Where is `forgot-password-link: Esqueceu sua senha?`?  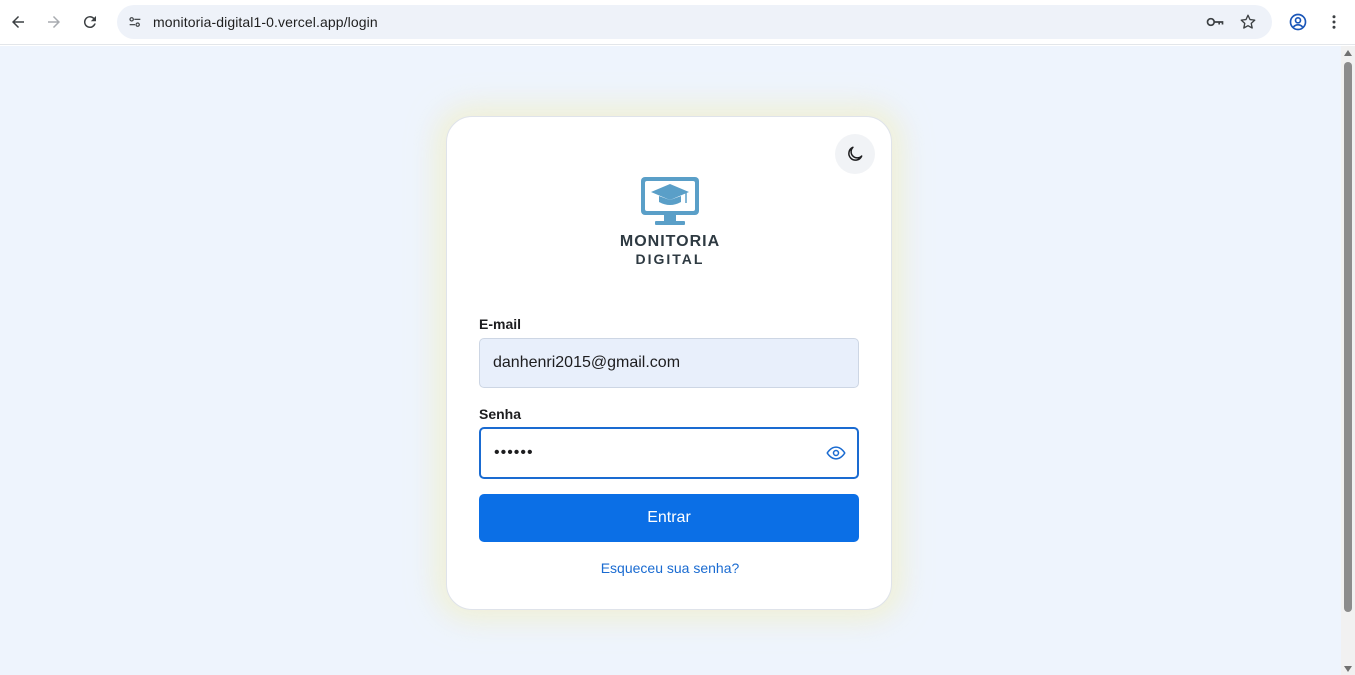
forgot-password-link: Esqueceu sua senha? is located at coordinates (670, 568).